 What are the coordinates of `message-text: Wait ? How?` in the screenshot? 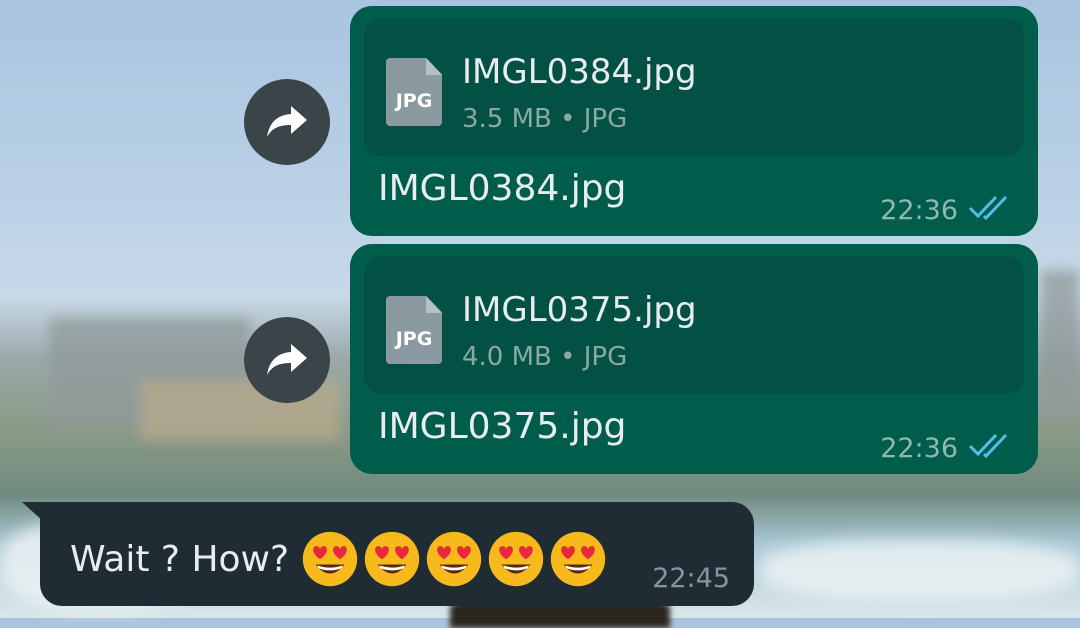 It's located at (180, 559).